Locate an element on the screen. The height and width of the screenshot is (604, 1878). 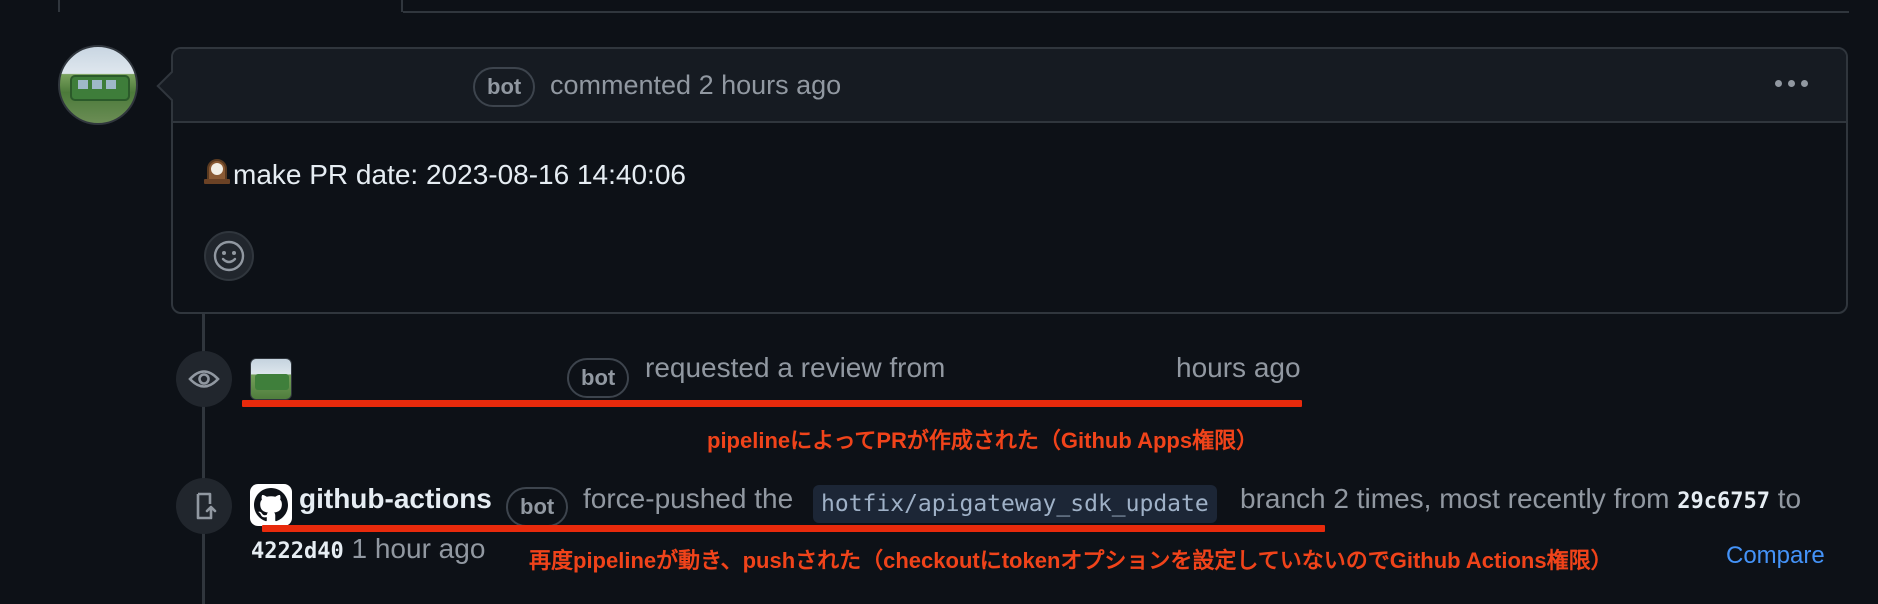
avatar-bus-graphic-small is located at coordinates (272, 382).